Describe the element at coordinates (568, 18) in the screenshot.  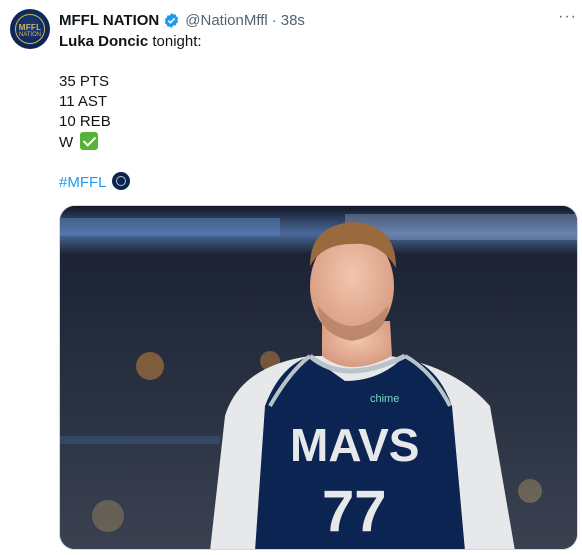
I see `more-options-icon: ···` at that location.